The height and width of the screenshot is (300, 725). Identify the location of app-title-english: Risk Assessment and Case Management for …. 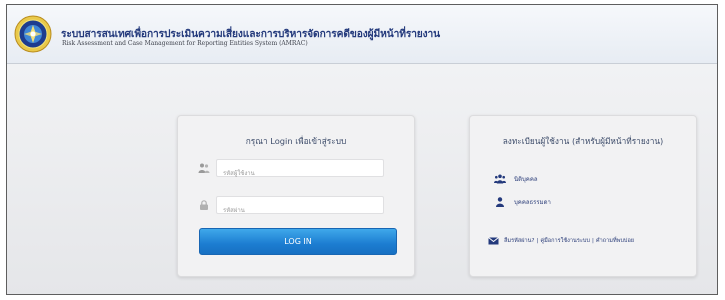
(185, 43).